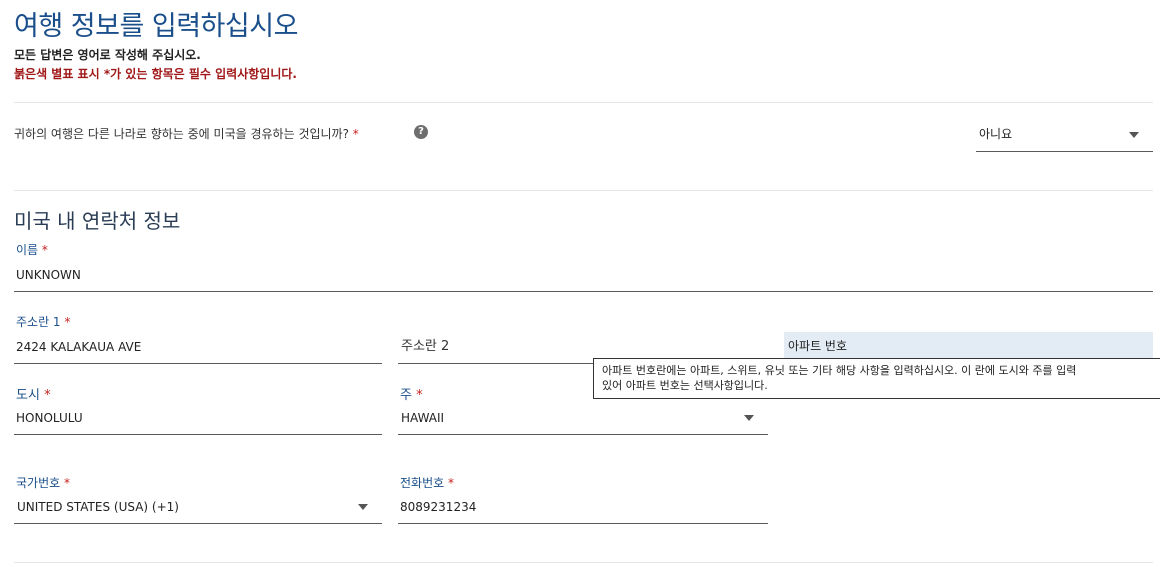  What do you see at coordinates (79, 347) in the screenshot?
I see `address1-value: 2424 KALAKAUA AVE` at bounding box center [79, 347].